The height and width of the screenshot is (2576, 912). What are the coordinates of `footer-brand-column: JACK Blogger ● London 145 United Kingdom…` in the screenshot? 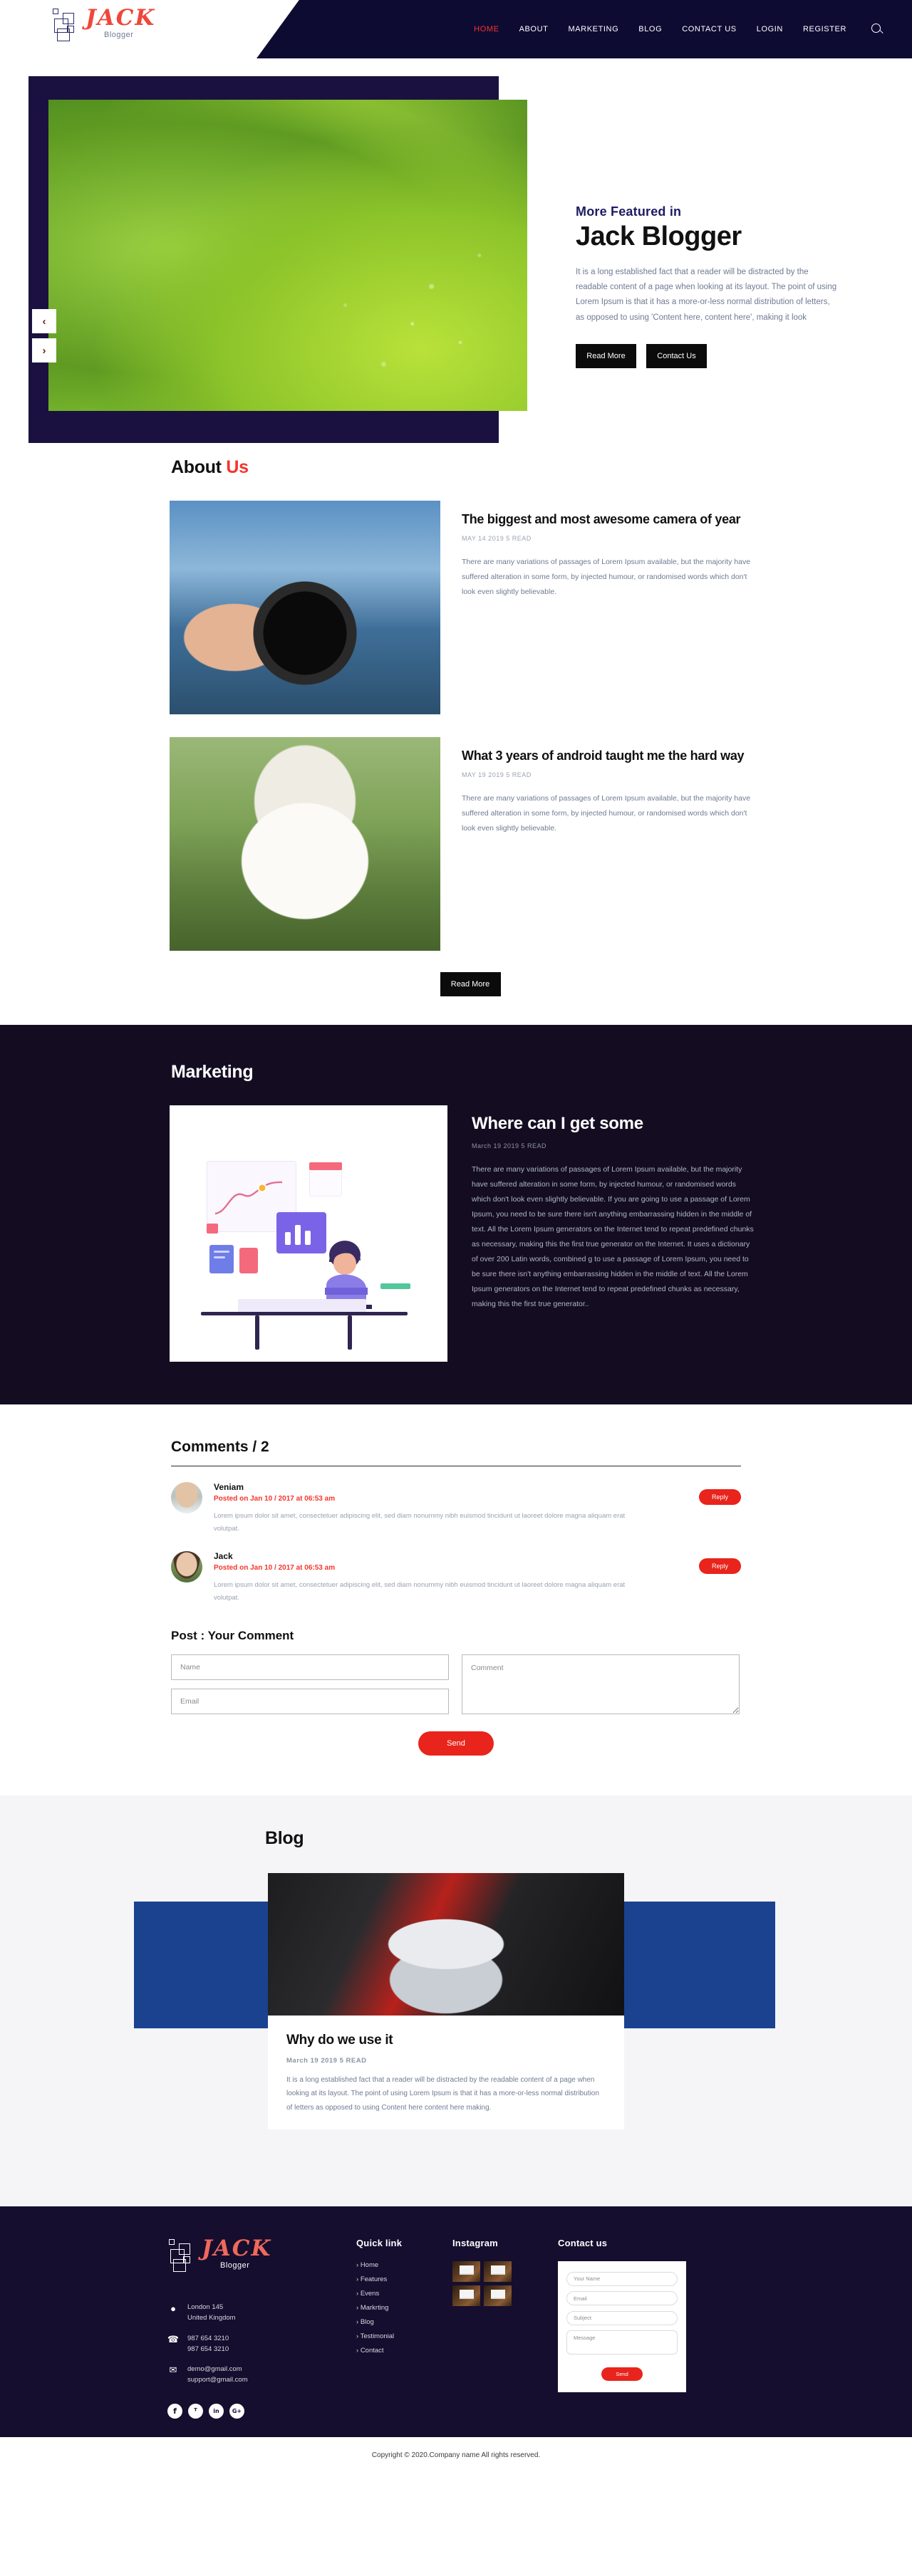 It's located at (261, 2328).